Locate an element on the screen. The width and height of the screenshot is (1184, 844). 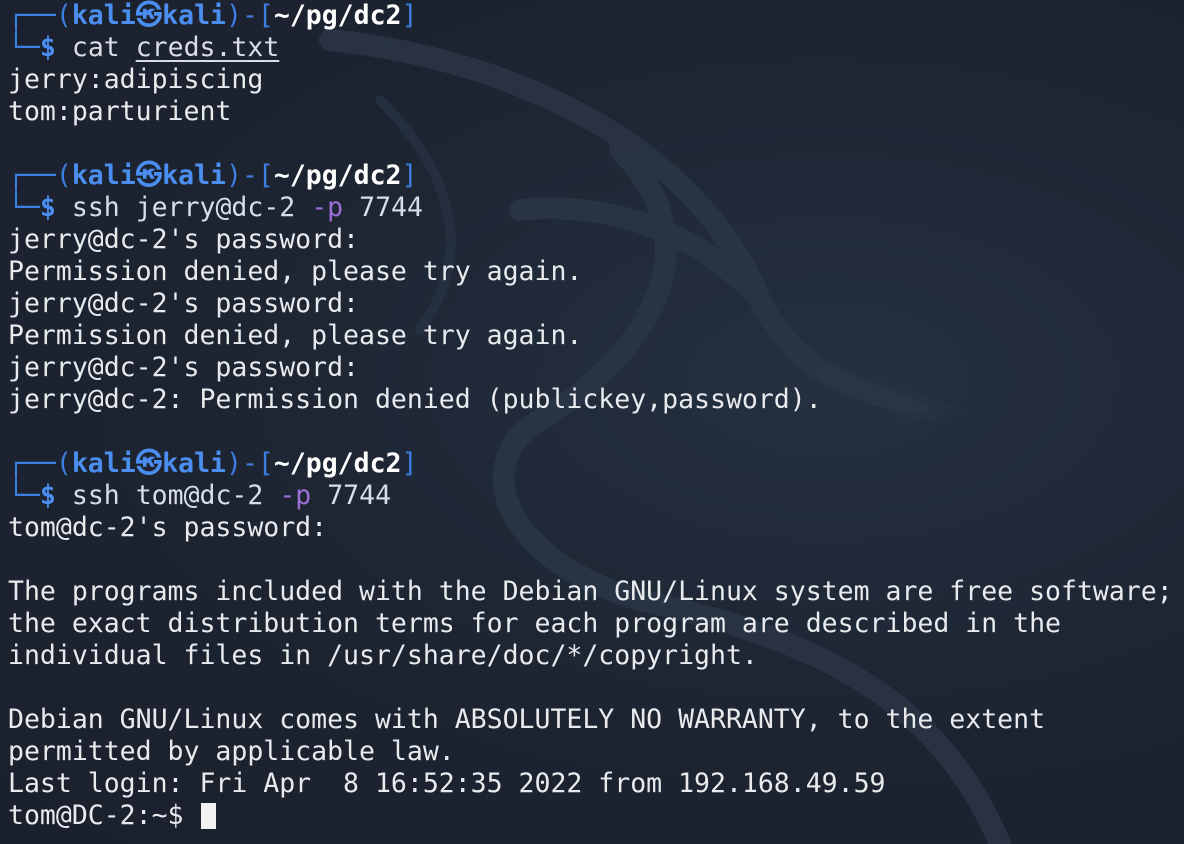
command-arg: tom@dc-2 is located at coordinates (199, 495).